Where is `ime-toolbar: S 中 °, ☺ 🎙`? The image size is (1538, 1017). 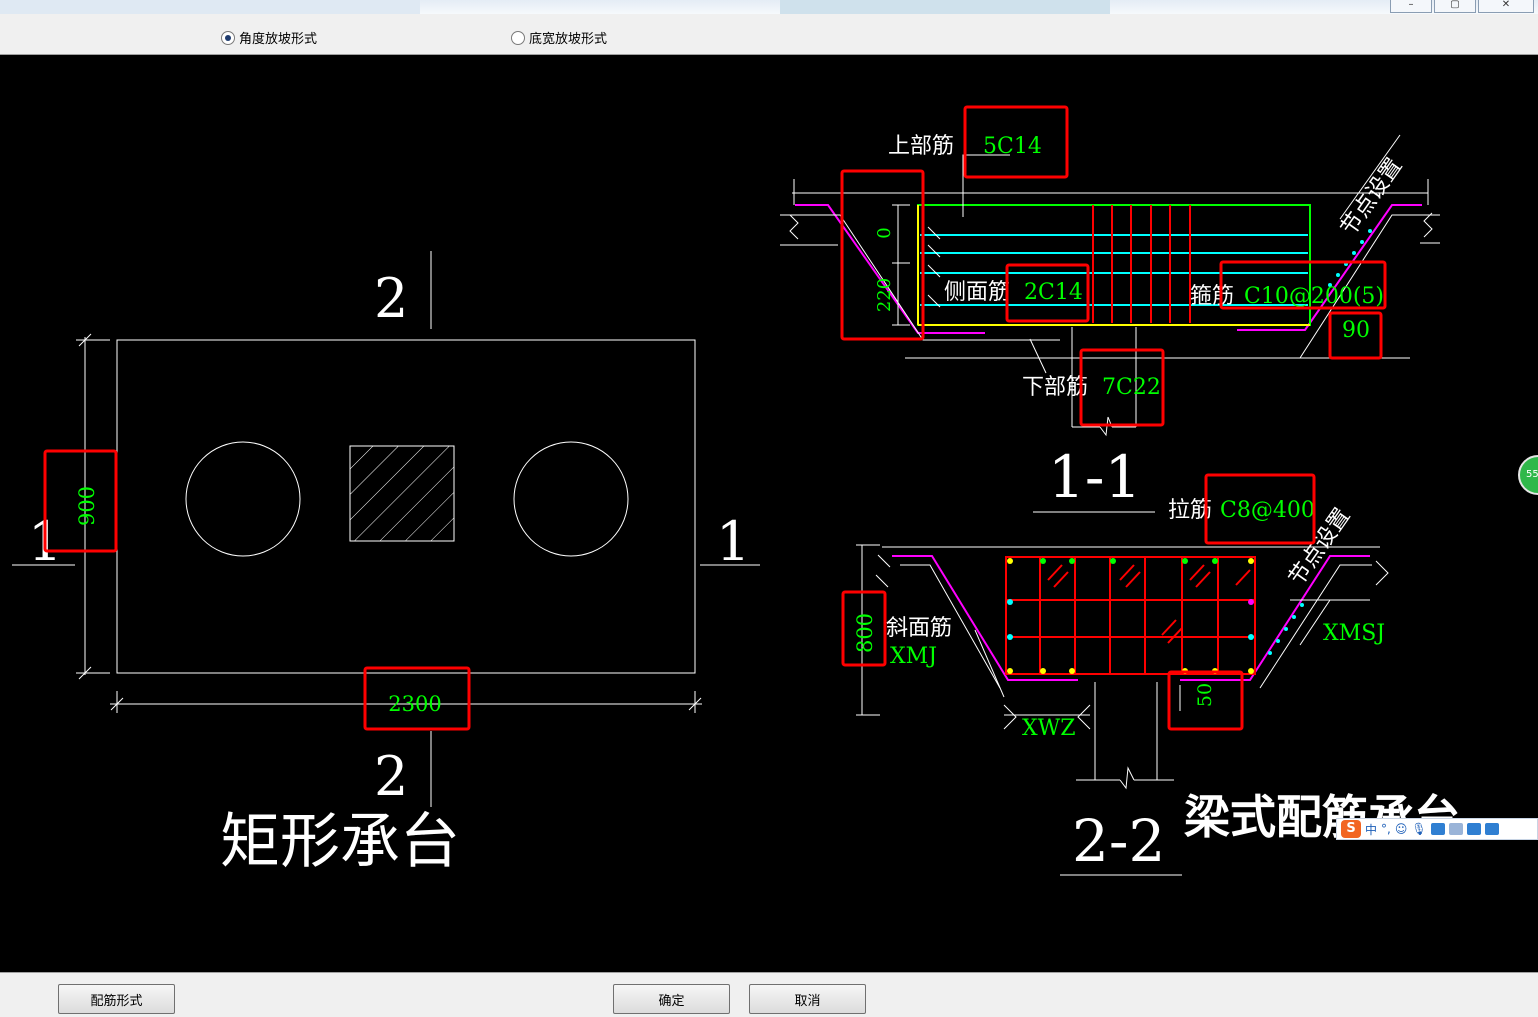 ime-toolbar: S 中 °, ☺ 🎙 is located at coordinates (1437, 829).